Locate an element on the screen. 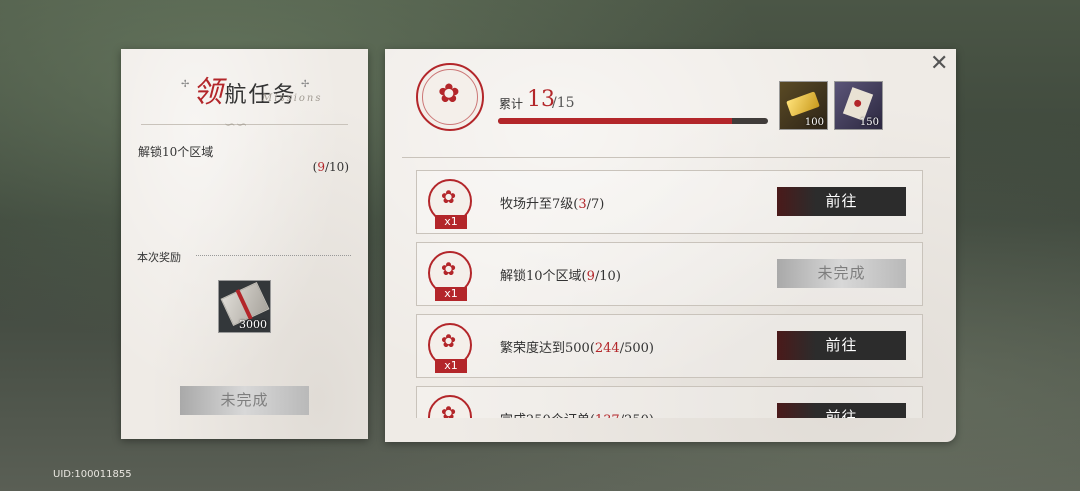 The image size is (1080, 491). task-row: ✿ x1 牧场升至7级(3/7) 前往 is located at coordinates (669, 202).